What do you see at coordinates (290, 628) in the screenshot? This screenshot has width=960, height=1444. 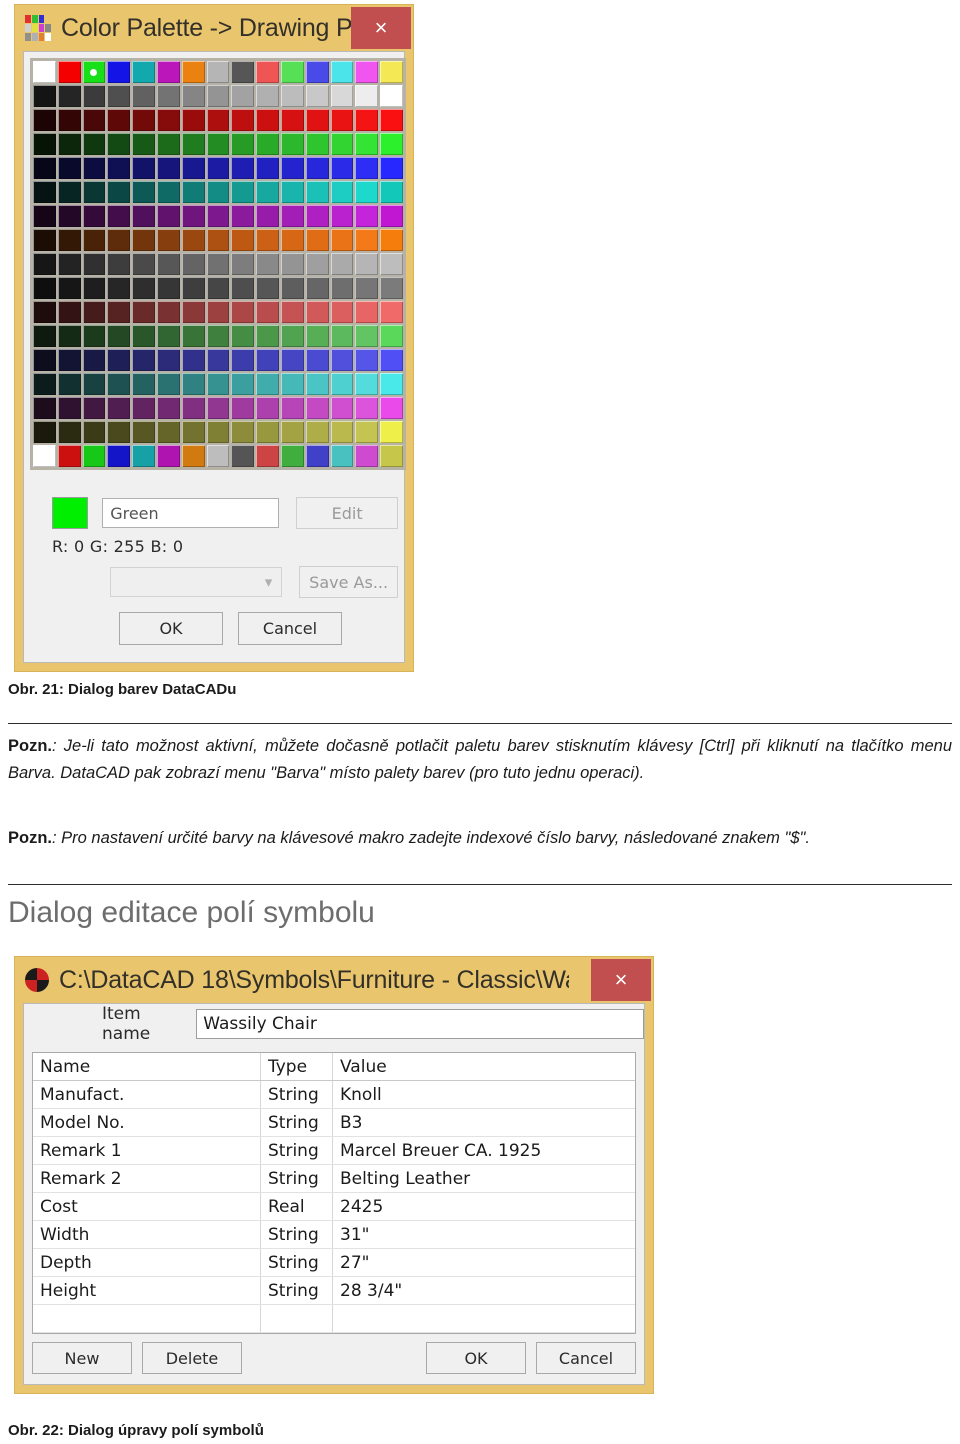 I see `cancel-button: Cancel` at bounding box center [290, 628].